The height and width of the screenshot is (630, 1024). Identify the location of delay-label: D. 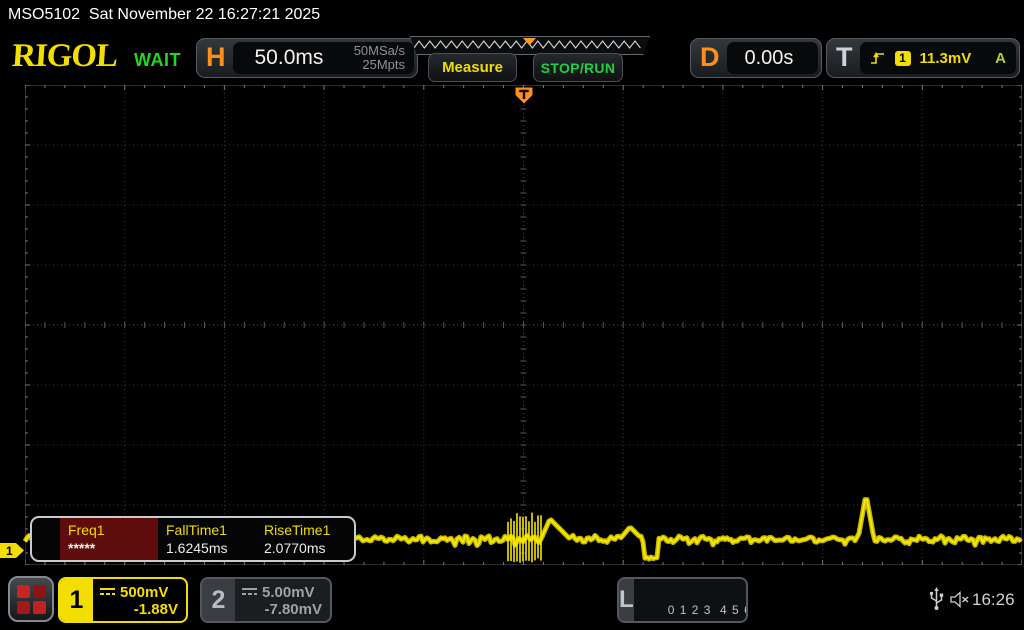
(710, 56).